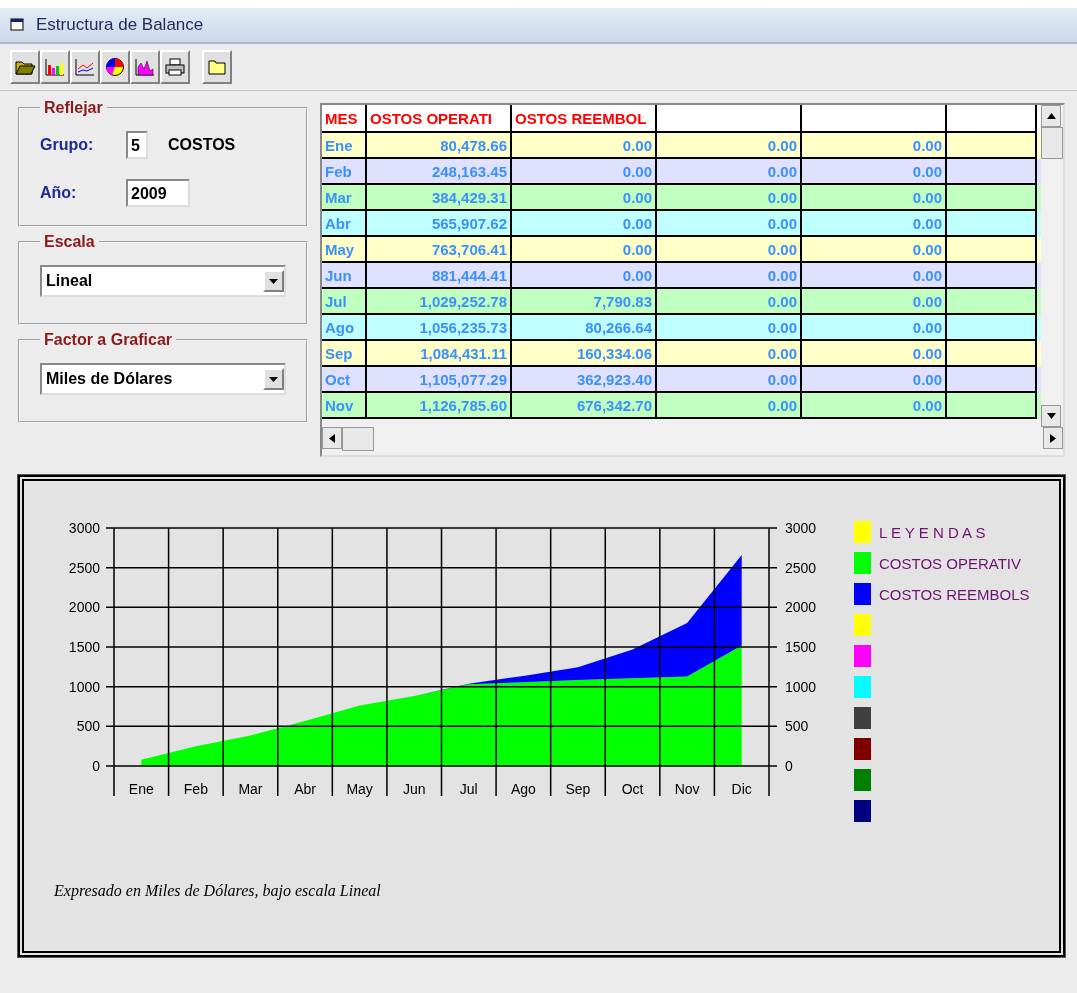 The height and width of the screenshot is (993, 1077). What do you see at coordinates (932, 532) in the screenshot?
I see `legend-title: L E Y E N D A S` at bounding box center [932, 532].